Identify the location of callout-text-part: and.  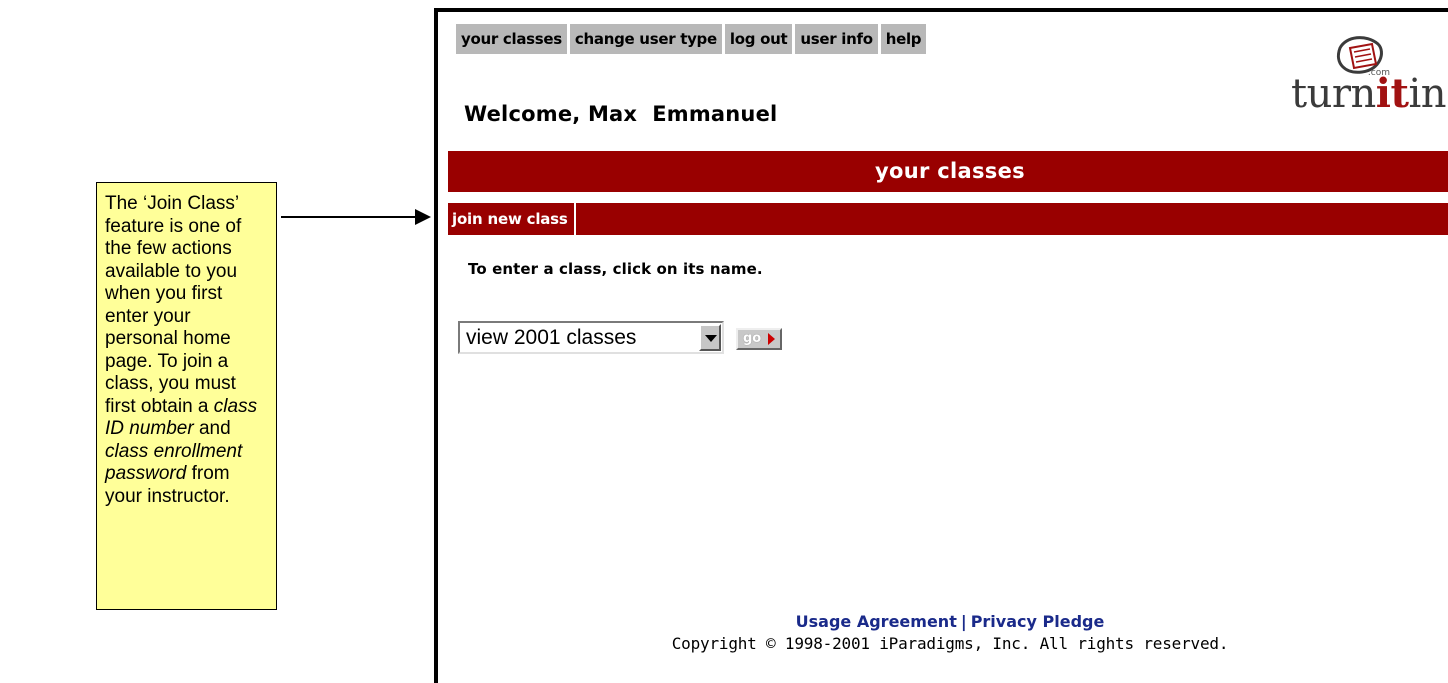
(212, 428).